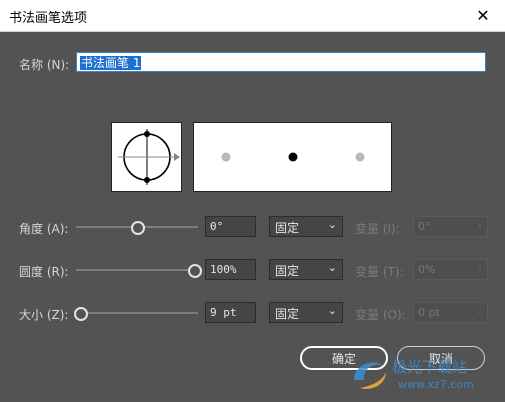 This screenshot has height=402, width=505. What do you see at coordinates (424, 226) in the screenshot?
I see `angle-variation-value: 0°` at bounding box center [424, 226].